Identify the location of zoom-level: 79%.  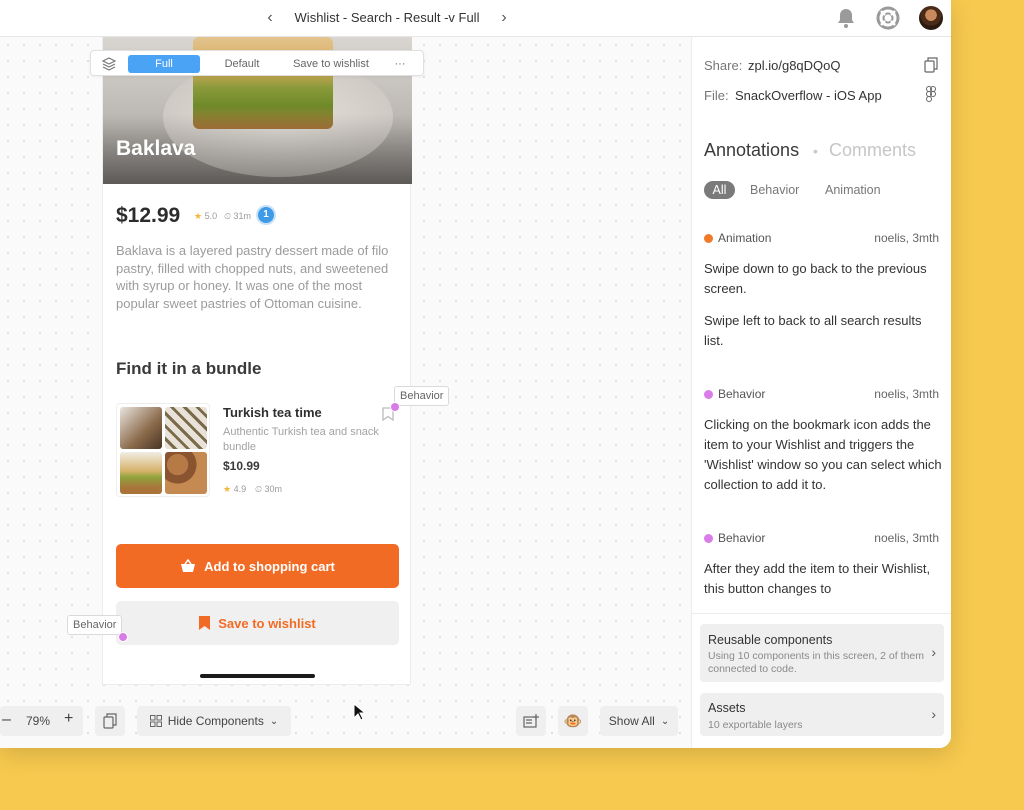
(38, 721).